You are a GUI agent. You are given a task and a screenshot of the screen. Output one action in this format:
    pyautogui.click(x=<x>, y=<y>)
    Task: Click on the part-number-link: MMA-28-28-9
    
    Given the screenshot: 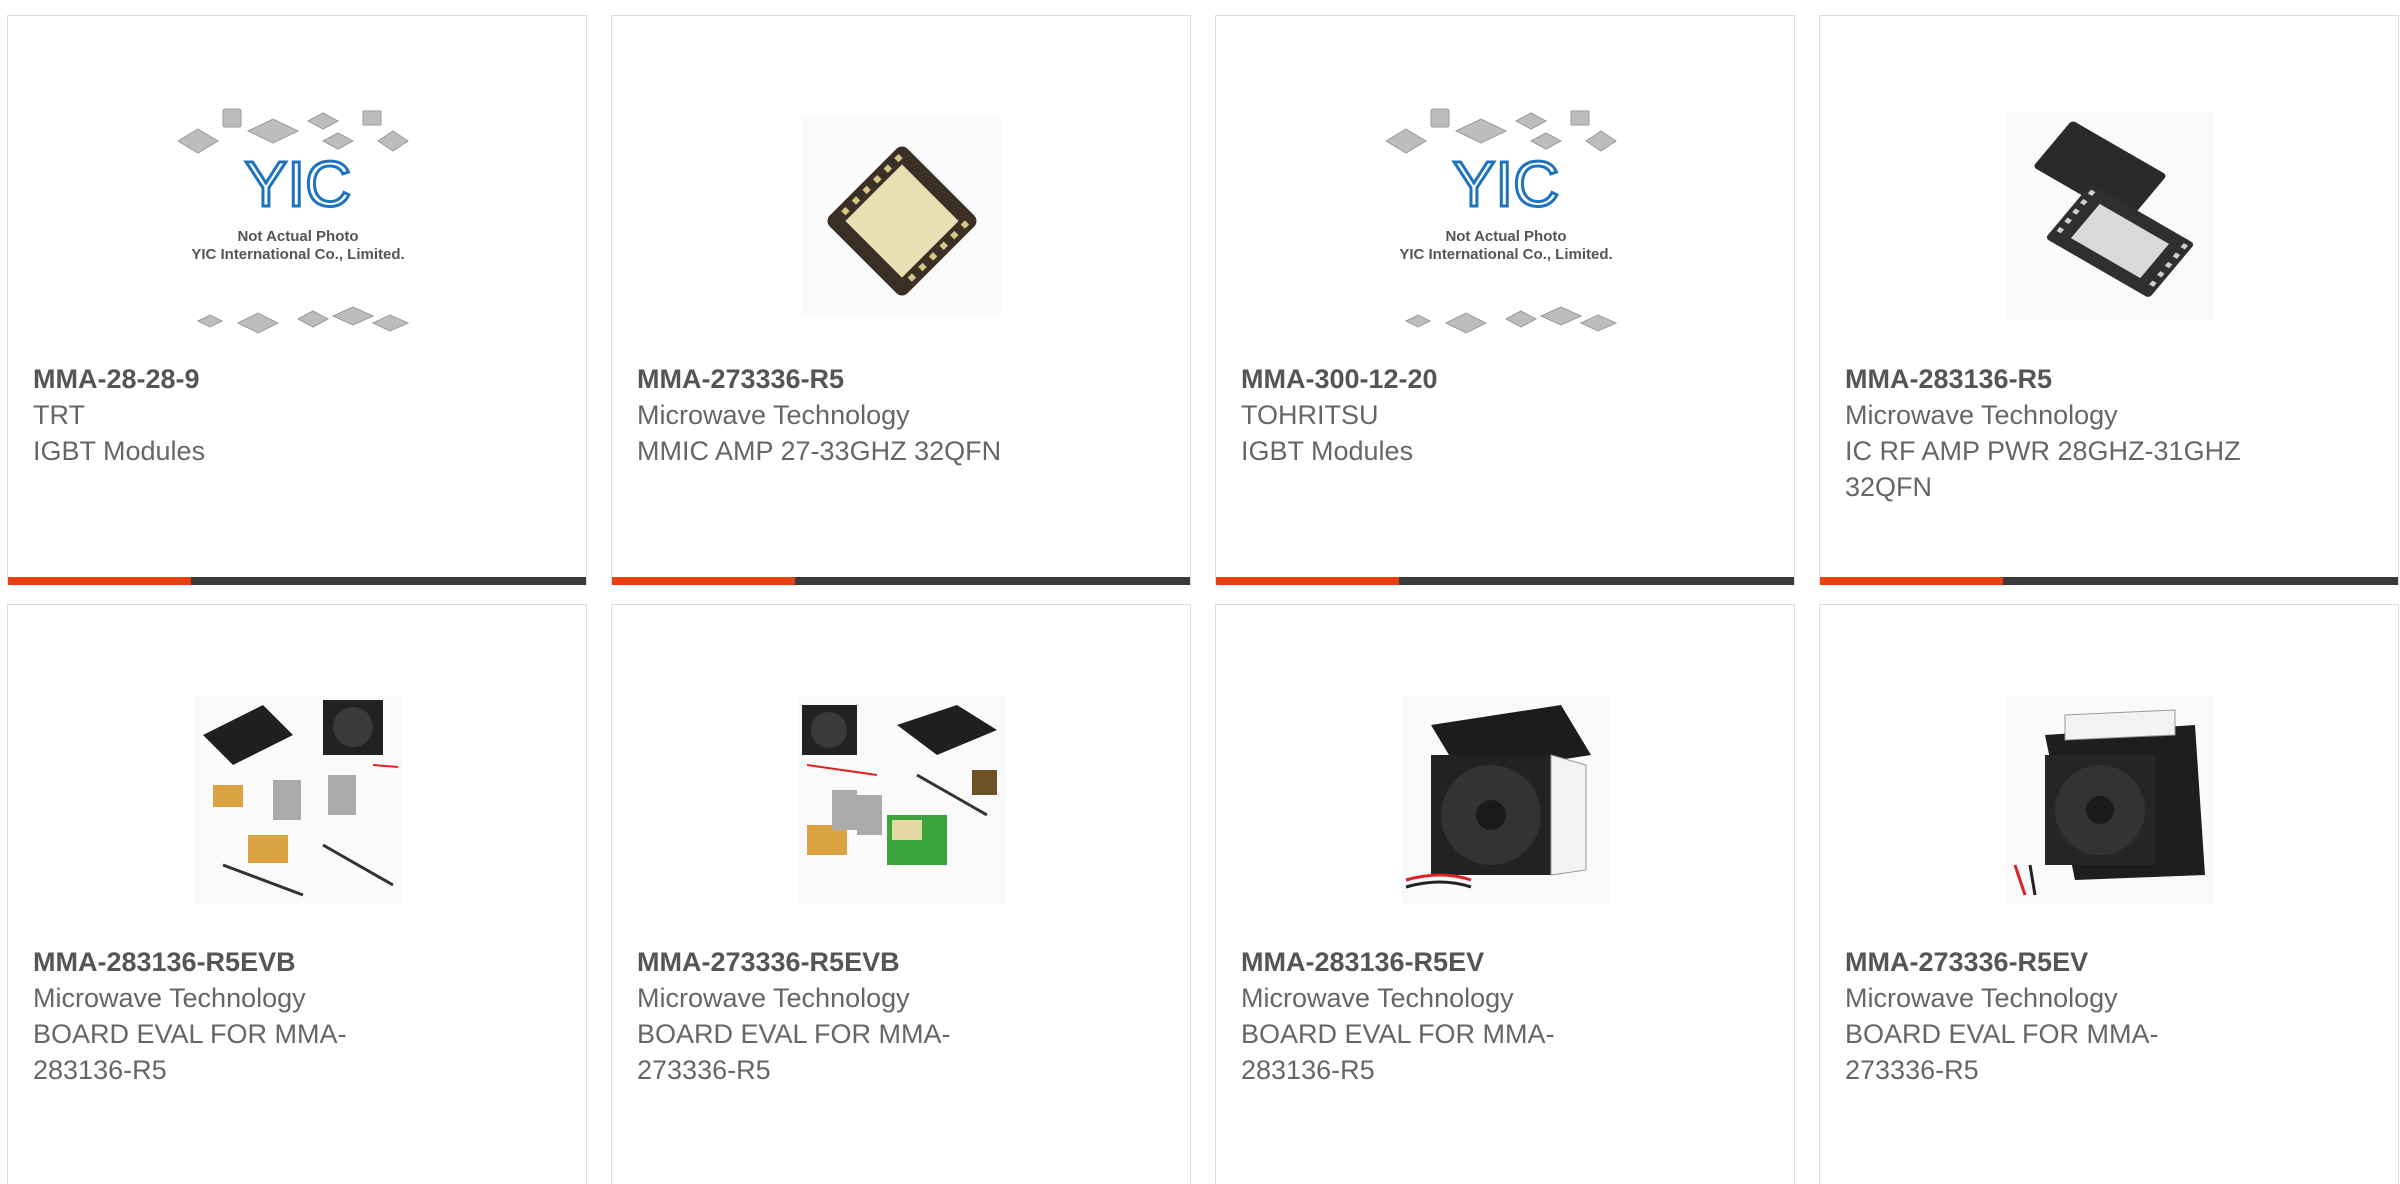 What is the action you would take?
    pyautogui.click(x=297, y=379)
    